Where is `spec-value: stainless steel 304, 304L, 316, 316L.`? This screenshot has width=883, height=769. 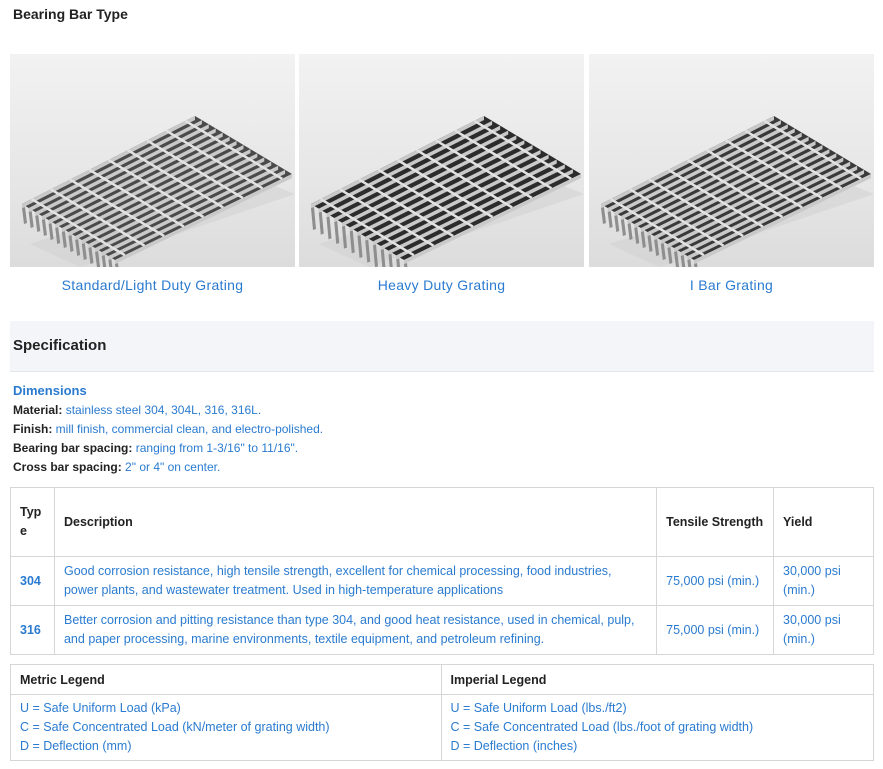
spec-value: stainless steel 304, 304L, 316, 316L. is located at coordinates (163, 410).